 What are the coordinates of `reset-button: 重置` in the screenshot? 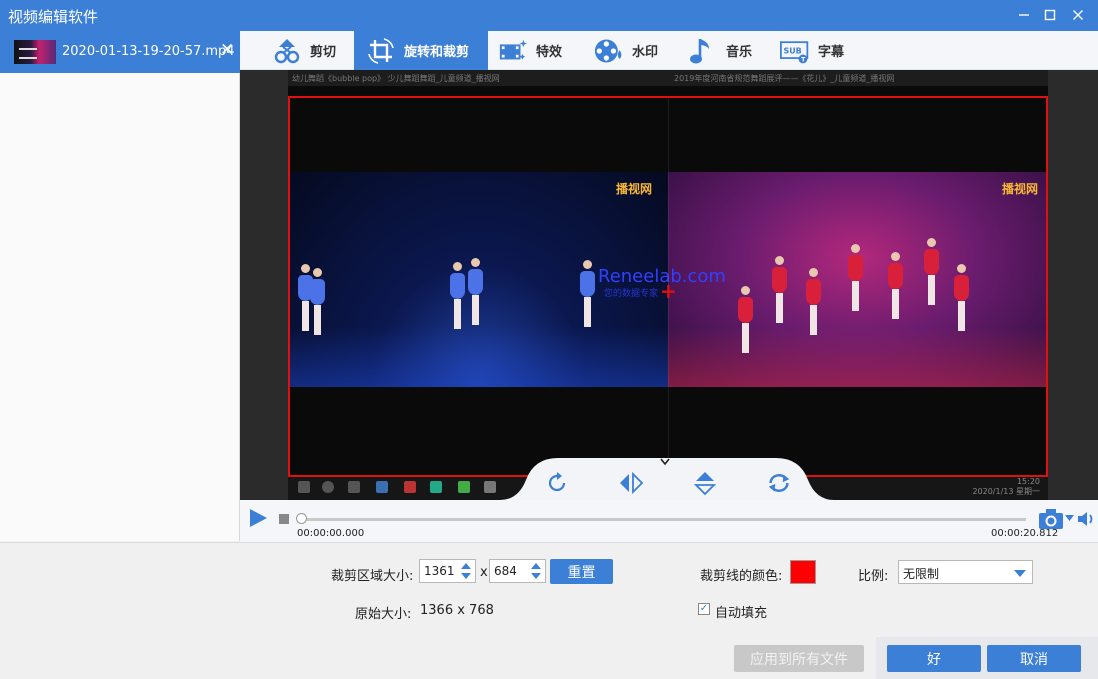 It's located at (581, 571).